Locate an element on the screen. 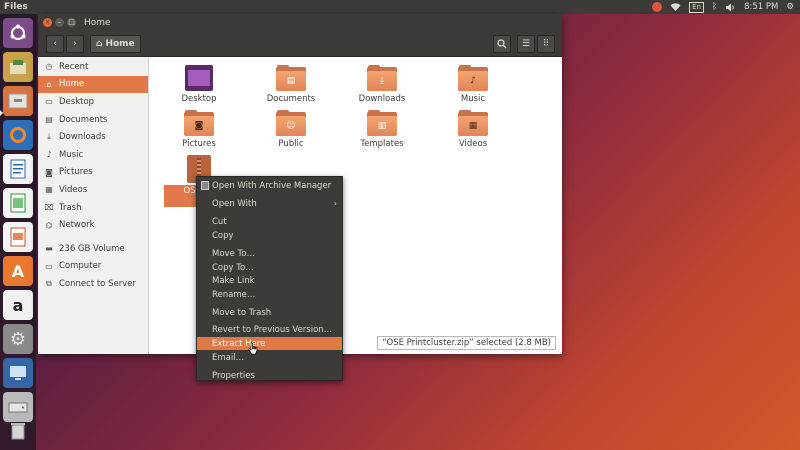 The width and height of the screenshot is (800, 450). close-button: × is located at coordinates (47, 22).